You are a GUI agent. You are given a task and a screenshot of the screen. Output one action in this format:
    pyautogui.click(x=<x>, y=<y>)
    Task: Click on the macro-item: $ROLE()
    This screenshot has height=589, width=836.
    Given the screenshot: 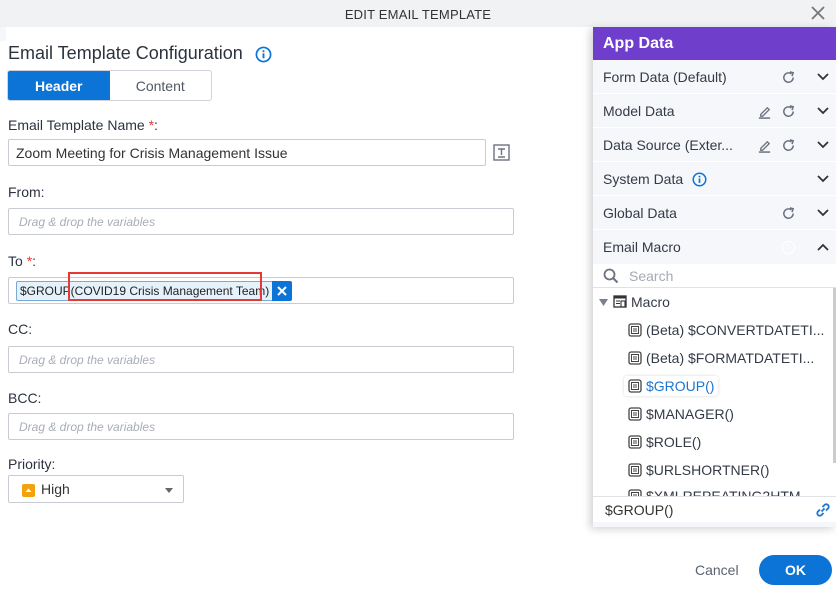 What is the action you would take?
    pyautogui.click(x=664, y=442)
    